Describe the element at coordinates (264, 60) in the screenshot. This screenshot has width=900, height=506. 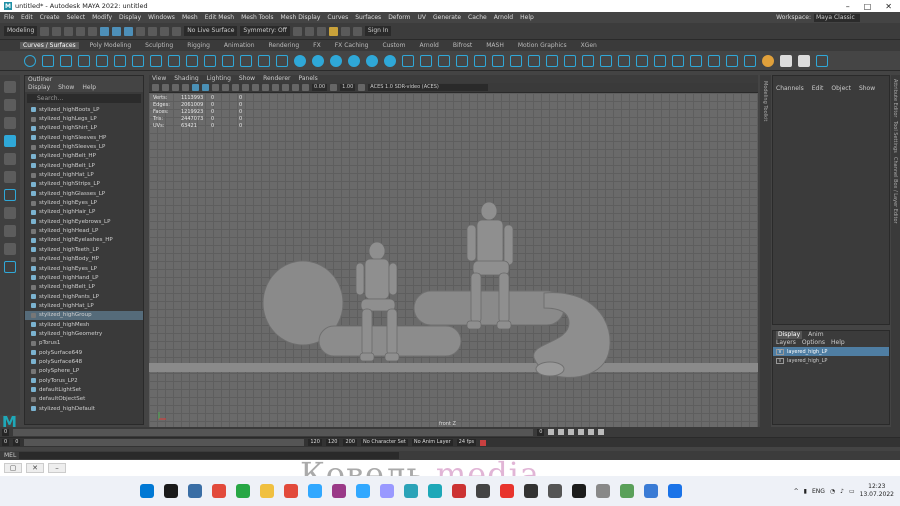
I see `curve-fillet-icon` at that location.